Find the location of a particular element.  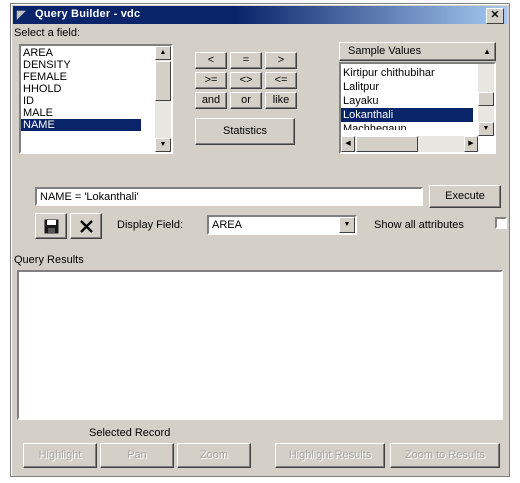

sample-item: Lalitpur is located at coordinates (407, 87).